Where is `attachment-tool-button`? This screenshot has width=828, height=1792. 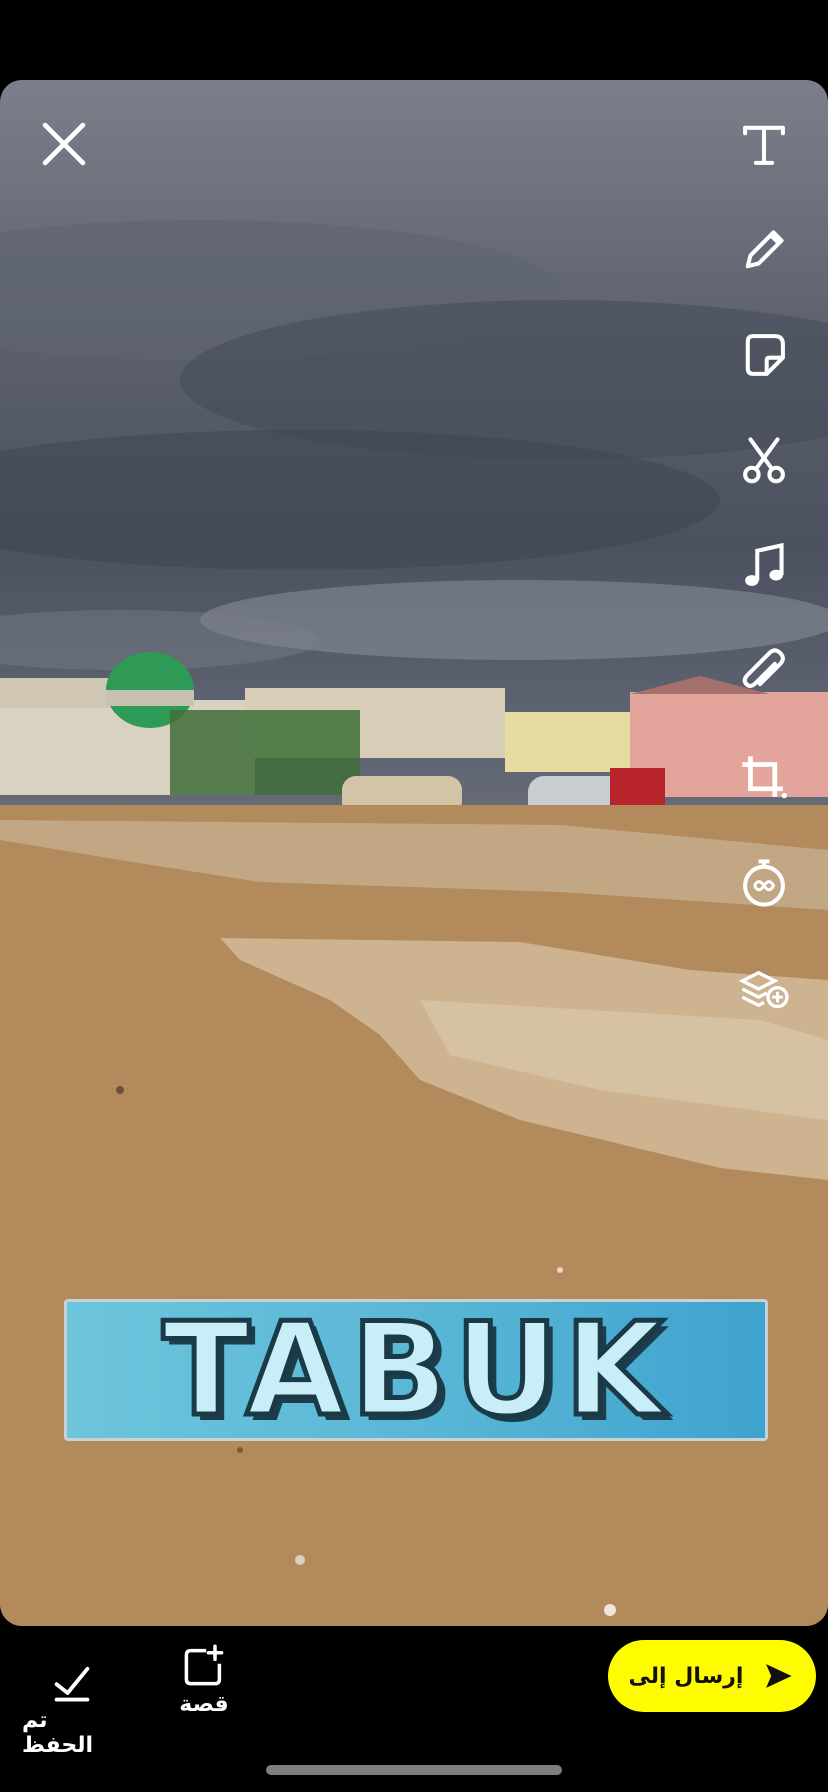 attachment-tool-button is located at coordinates (764, 672).